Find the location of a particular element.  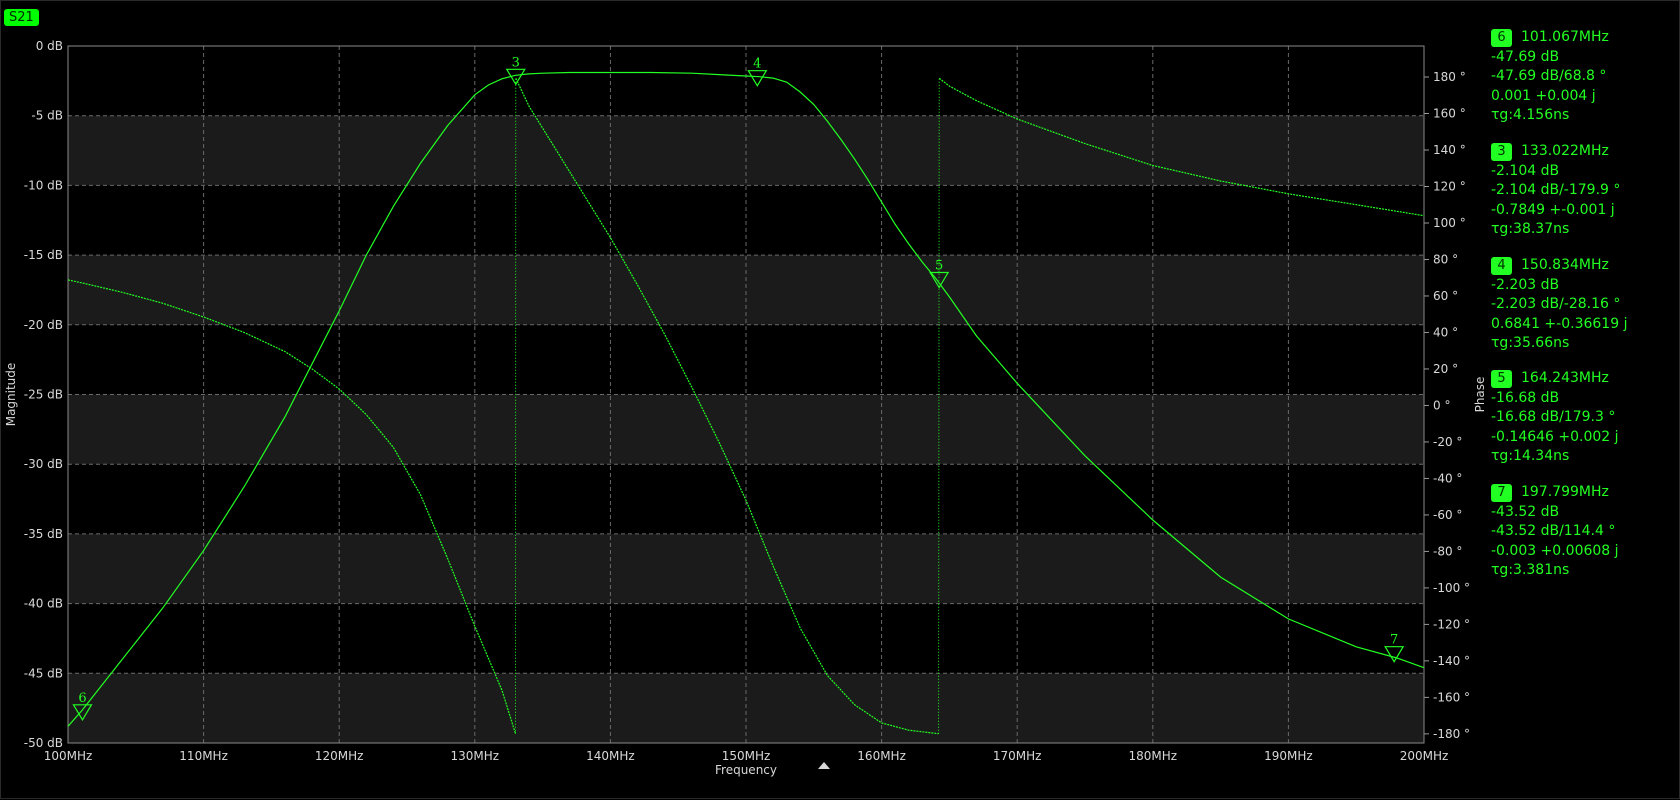

y2-axis-label: Phase is located at coordinates (1480, 395).